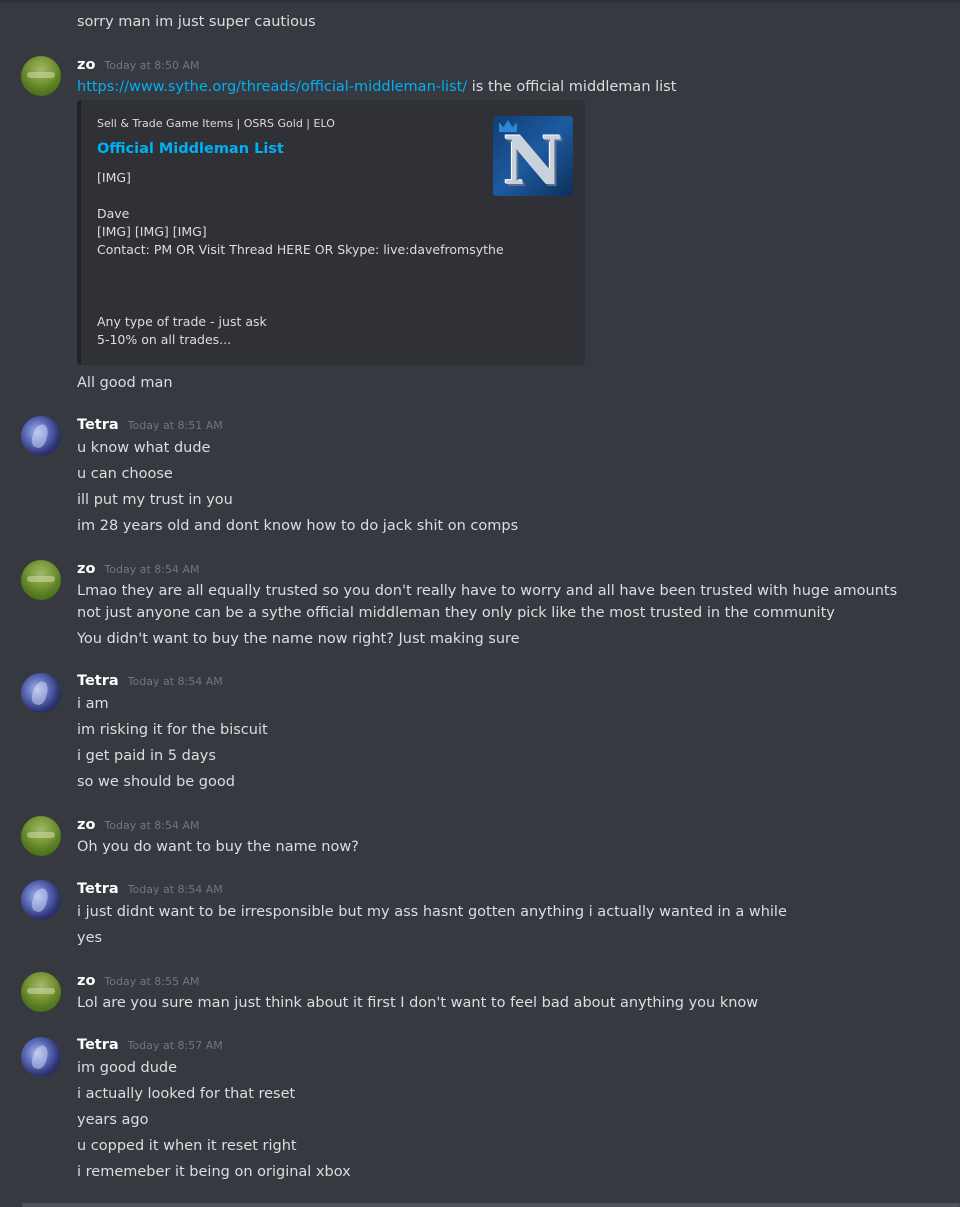 The image size is (960, 1207). Describe the element at coordinates (190, 149) in the screenshot. I see `embed-title: Official Middleman List` at that location.